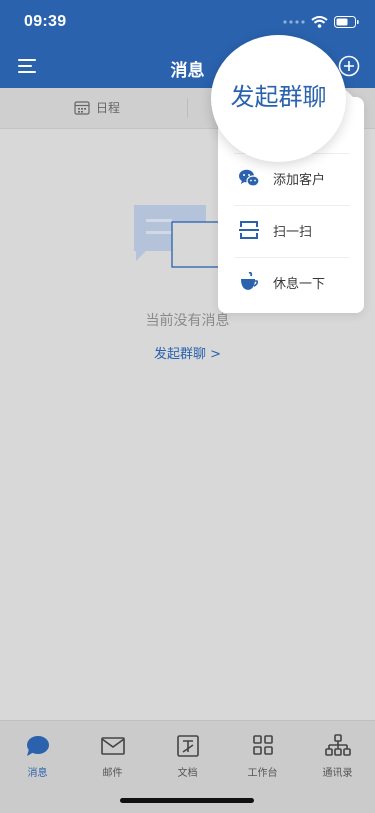  I want to click on tab-documents: 文档, so click(187, 756).